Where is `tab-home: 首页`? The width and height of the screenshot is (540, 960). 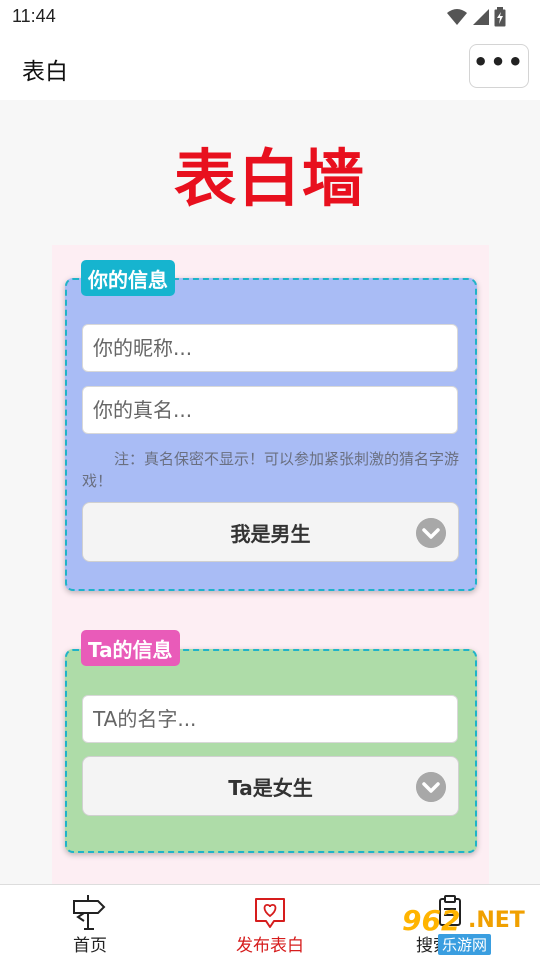
tab-home: 首页 is located at coordinates (90, 922).